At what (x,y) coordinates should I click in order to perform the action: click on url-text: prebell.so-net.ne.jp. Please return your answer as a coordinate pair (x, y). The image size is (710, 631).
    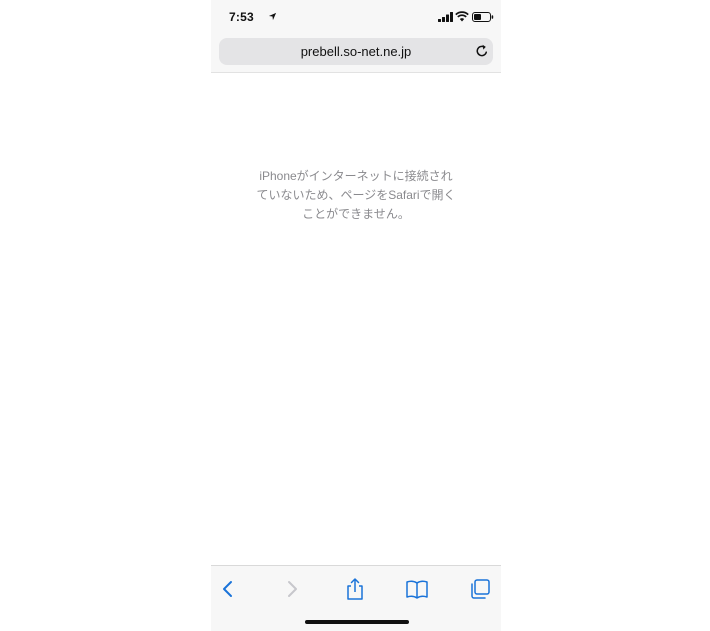
    Looking at the image, I should click on (356, 51).